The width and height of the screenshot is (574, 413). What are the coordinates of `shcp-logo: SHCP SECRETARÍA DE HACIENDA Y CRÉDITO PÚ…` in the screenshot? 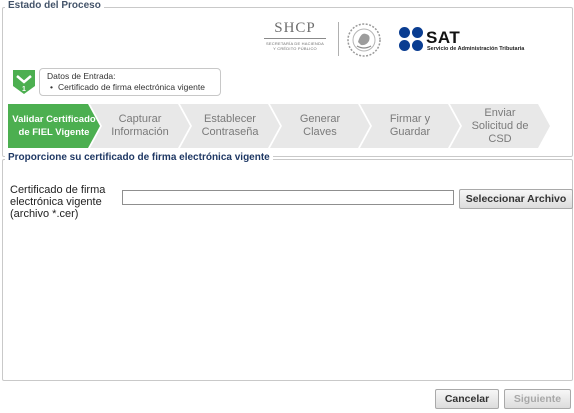 It's located at (295, 35).